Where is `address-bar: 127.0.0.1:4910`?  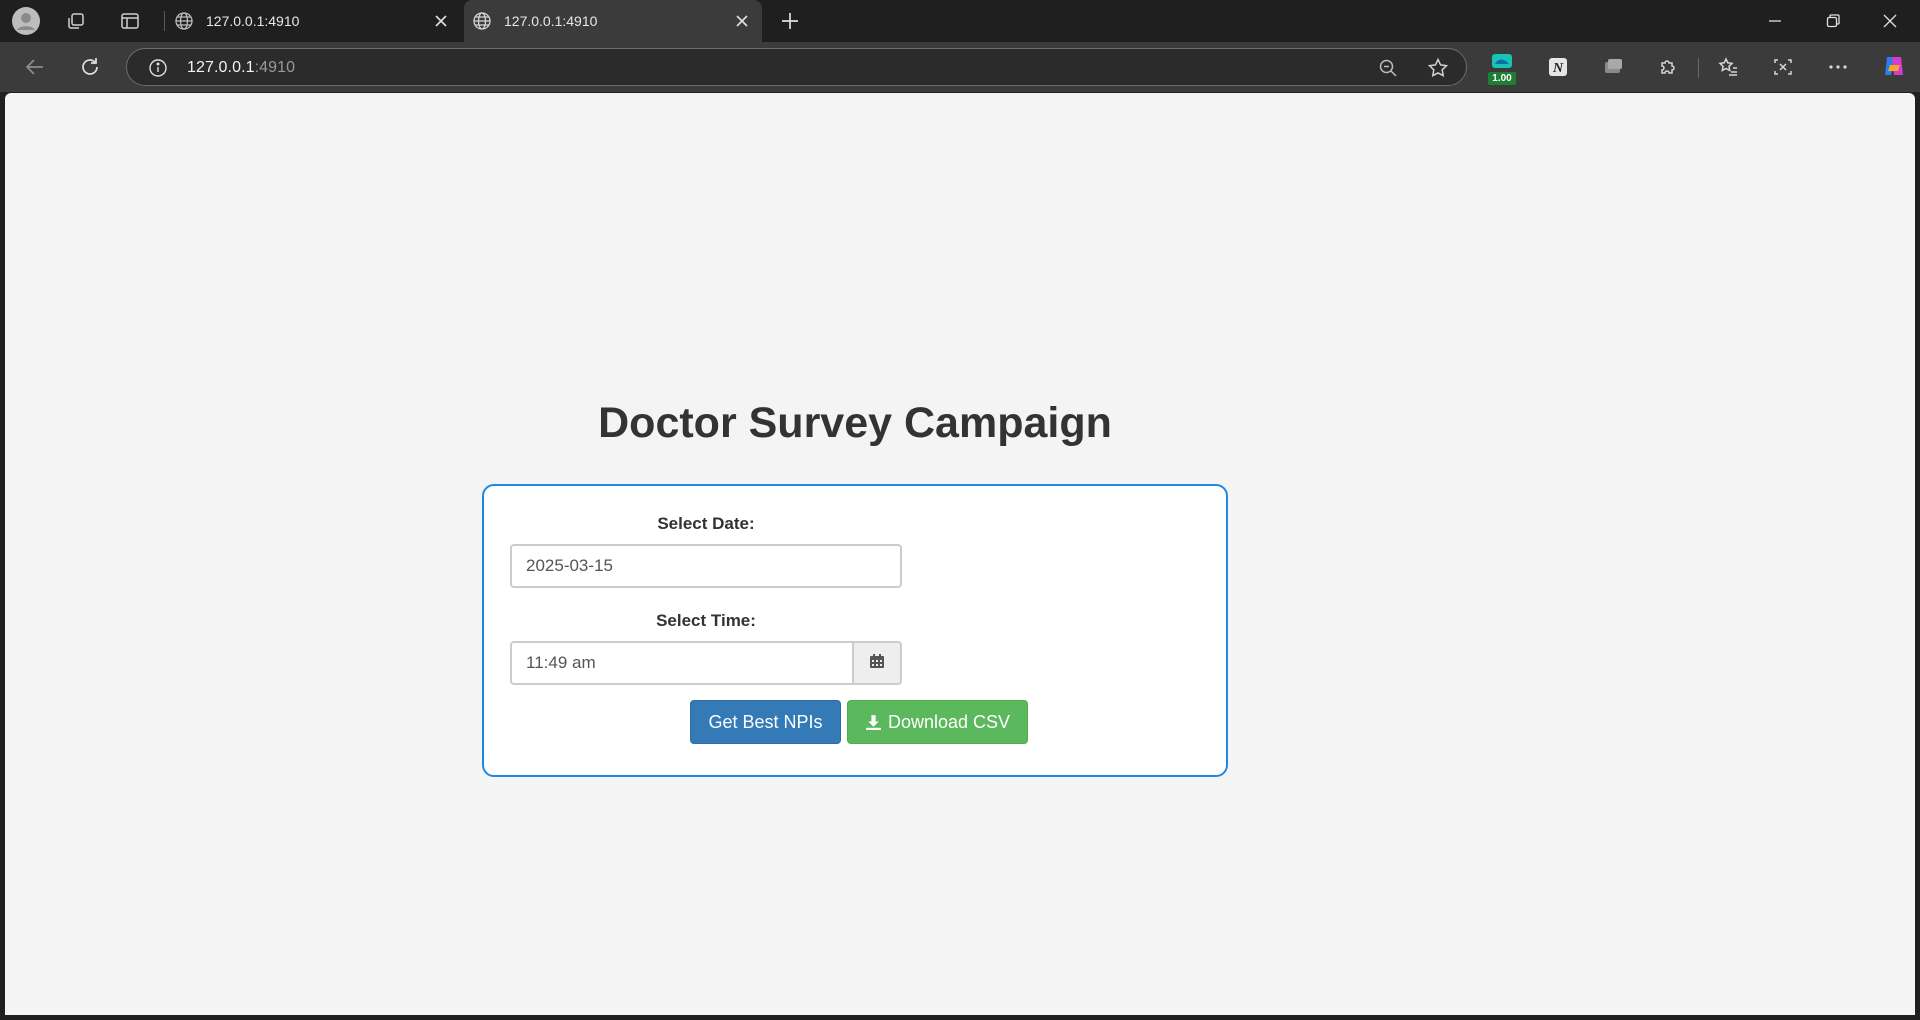 address-bar: 127.0.0.1:4910 is located at coordinates (796, 67).